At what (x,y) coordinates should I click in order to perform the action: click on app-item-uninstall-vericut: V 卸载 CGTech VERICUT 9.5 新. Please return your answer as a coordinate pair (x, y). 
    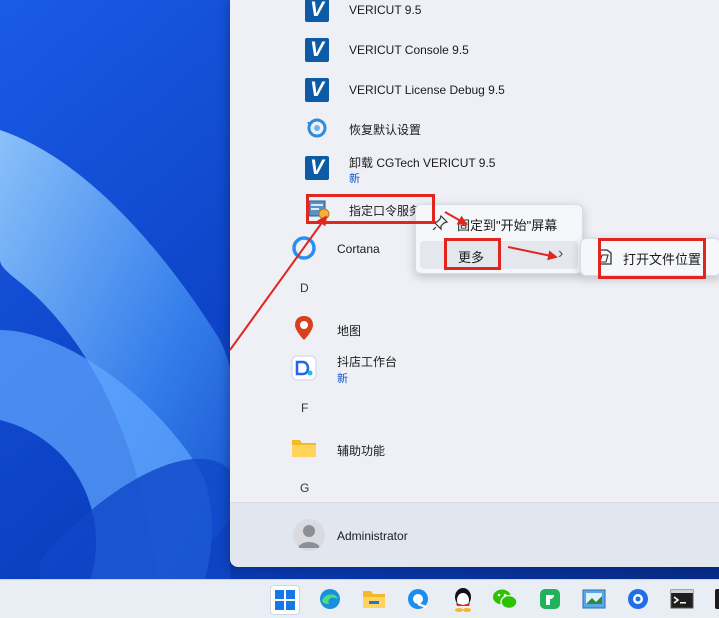
    Looking at the image, I should click on (474, 170).